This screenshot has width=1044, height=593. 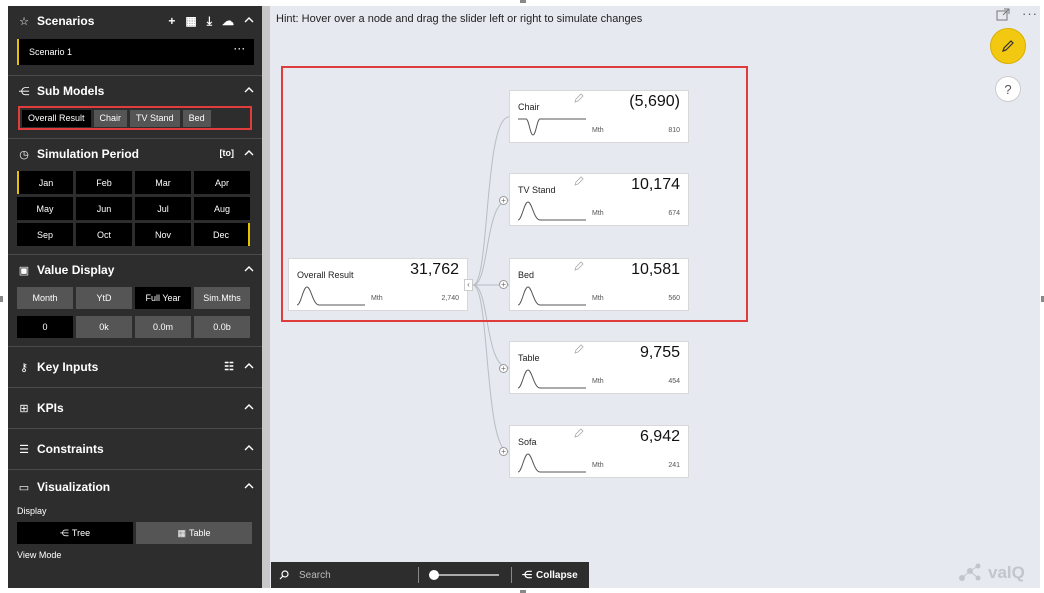 I want to click on node-bed: Bed 10,581 Mth 560, so click(x=599, y=284).